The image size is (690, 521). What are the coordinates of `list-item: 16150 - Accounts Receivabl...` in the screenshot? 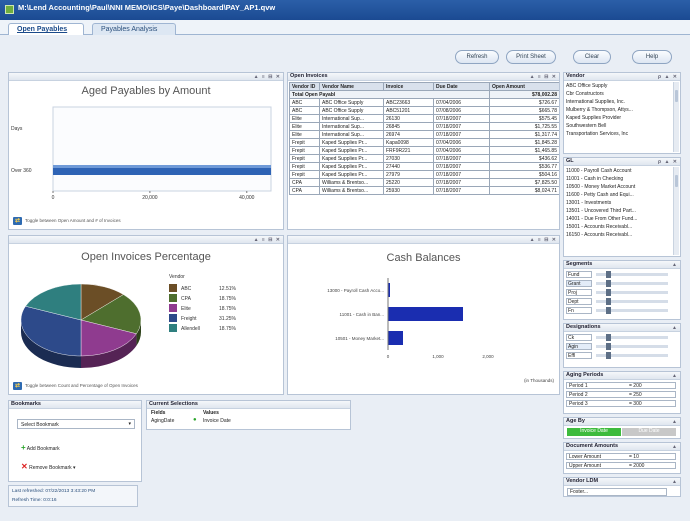 It's located at (619, 235).